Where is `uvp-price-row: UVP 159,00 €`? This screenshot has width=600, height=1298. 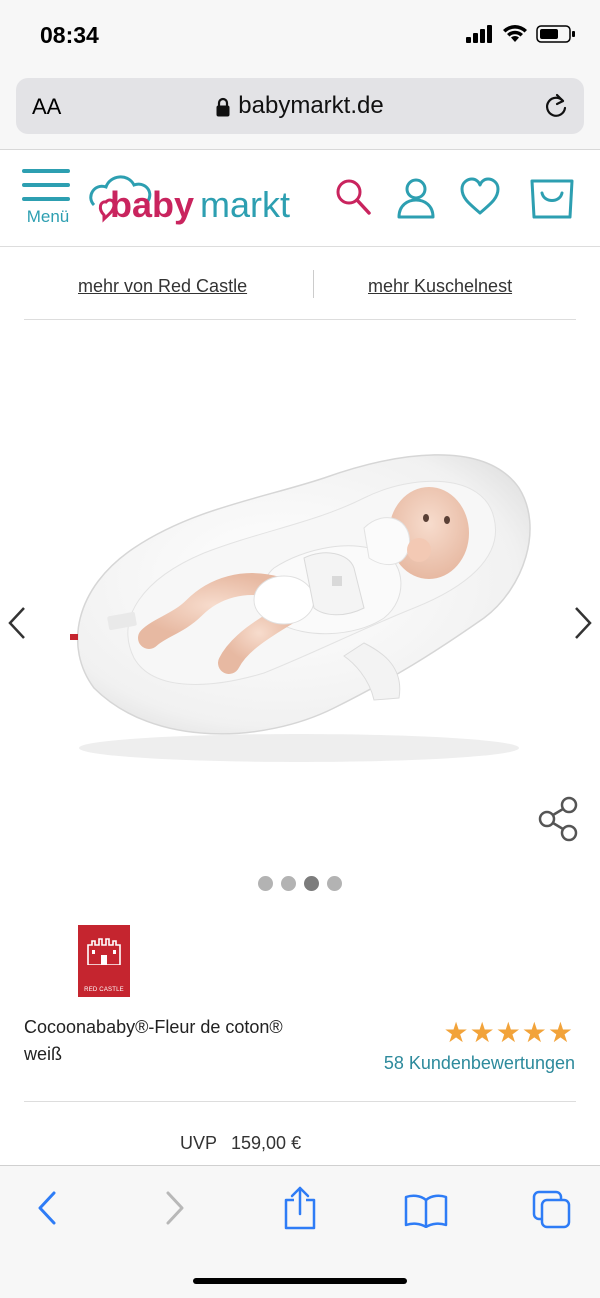 uvp-price-row: UVP 159,00 € is located at coordinates (240, 1143).